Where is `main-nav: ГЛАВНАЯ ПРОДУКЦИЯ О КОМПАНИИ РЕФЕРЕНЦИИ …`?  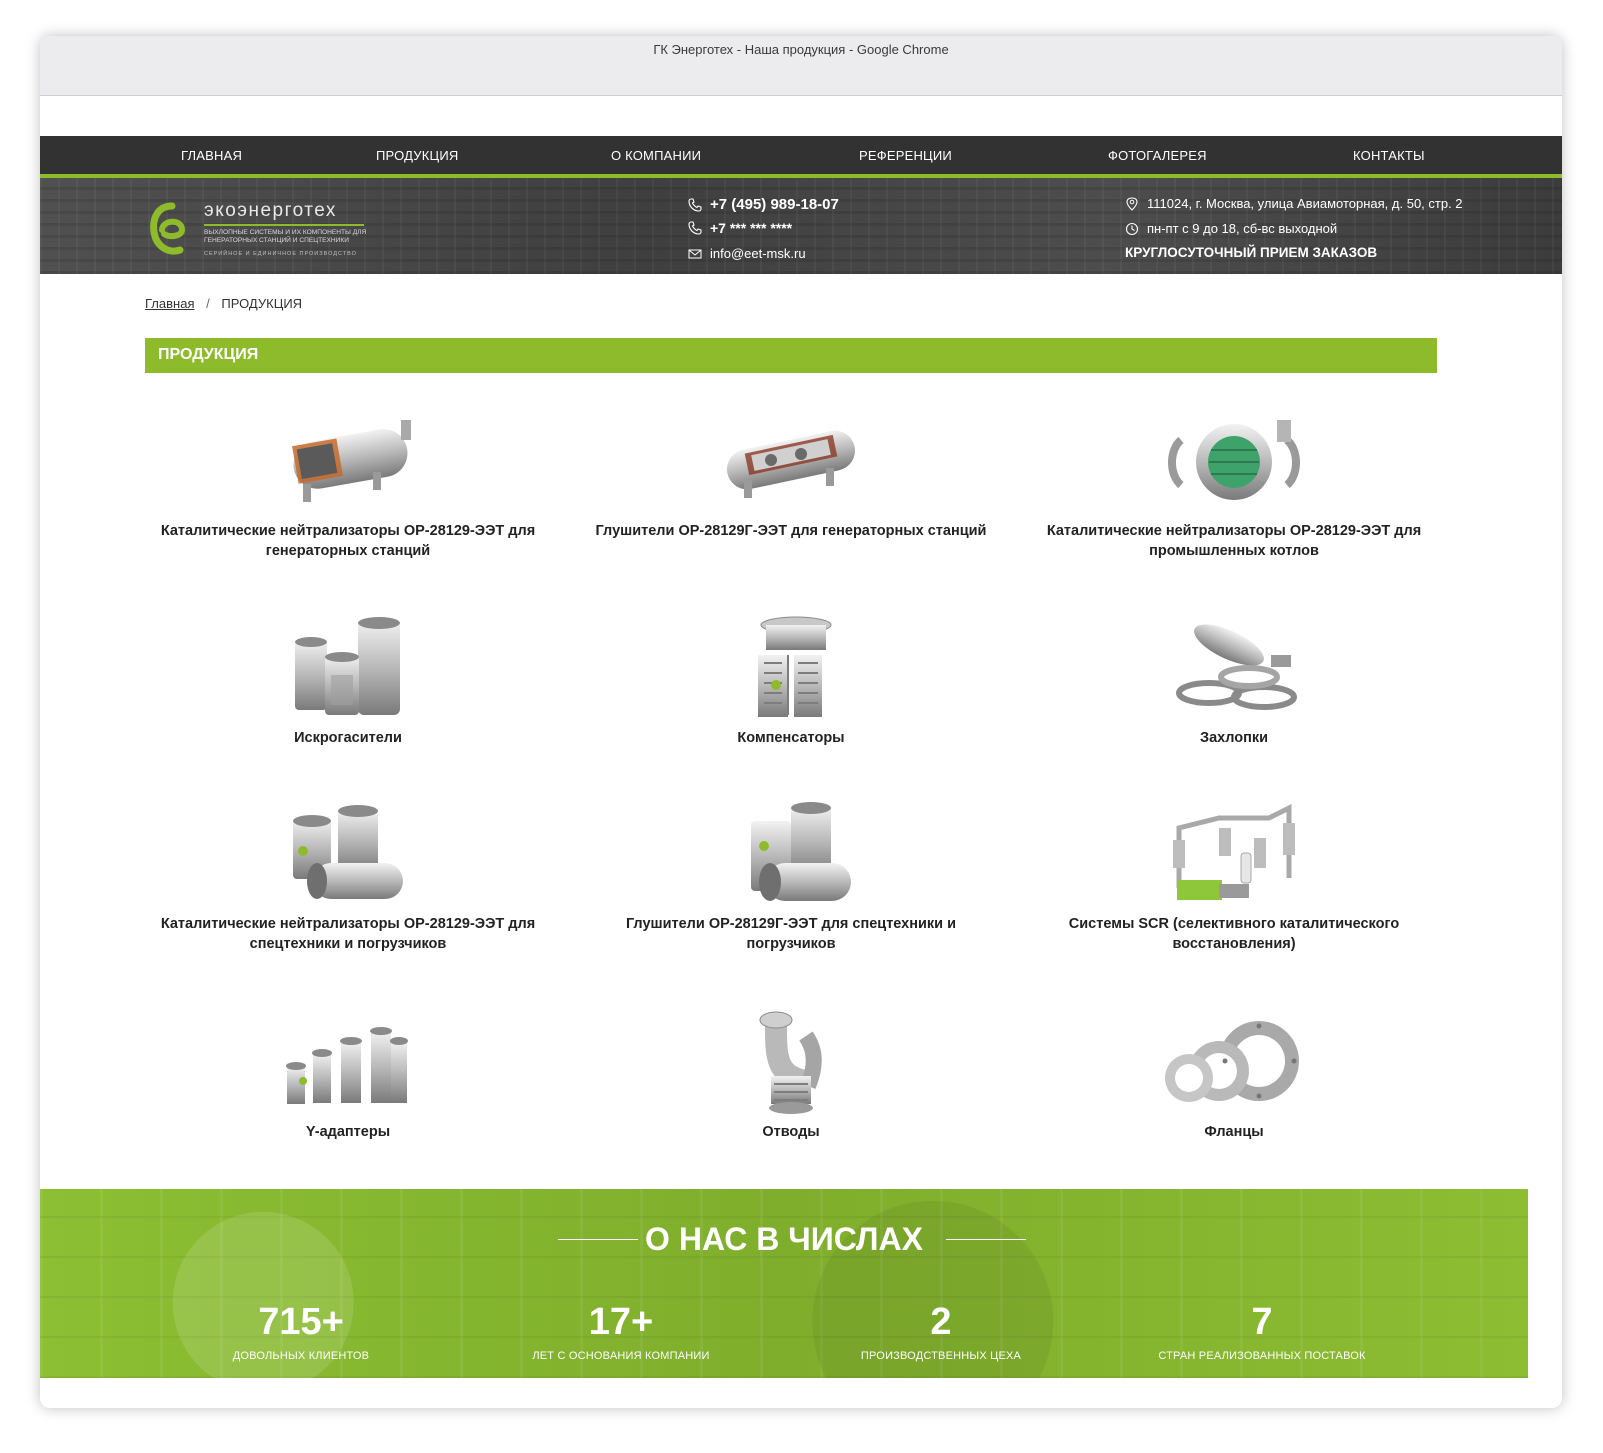 main-nav: ГЛАВНАЯ ПРОДУКЦИЯ О КОМПАНИИ РЕФЕРЕНЦИИ … is located at coordinates (801, 157).